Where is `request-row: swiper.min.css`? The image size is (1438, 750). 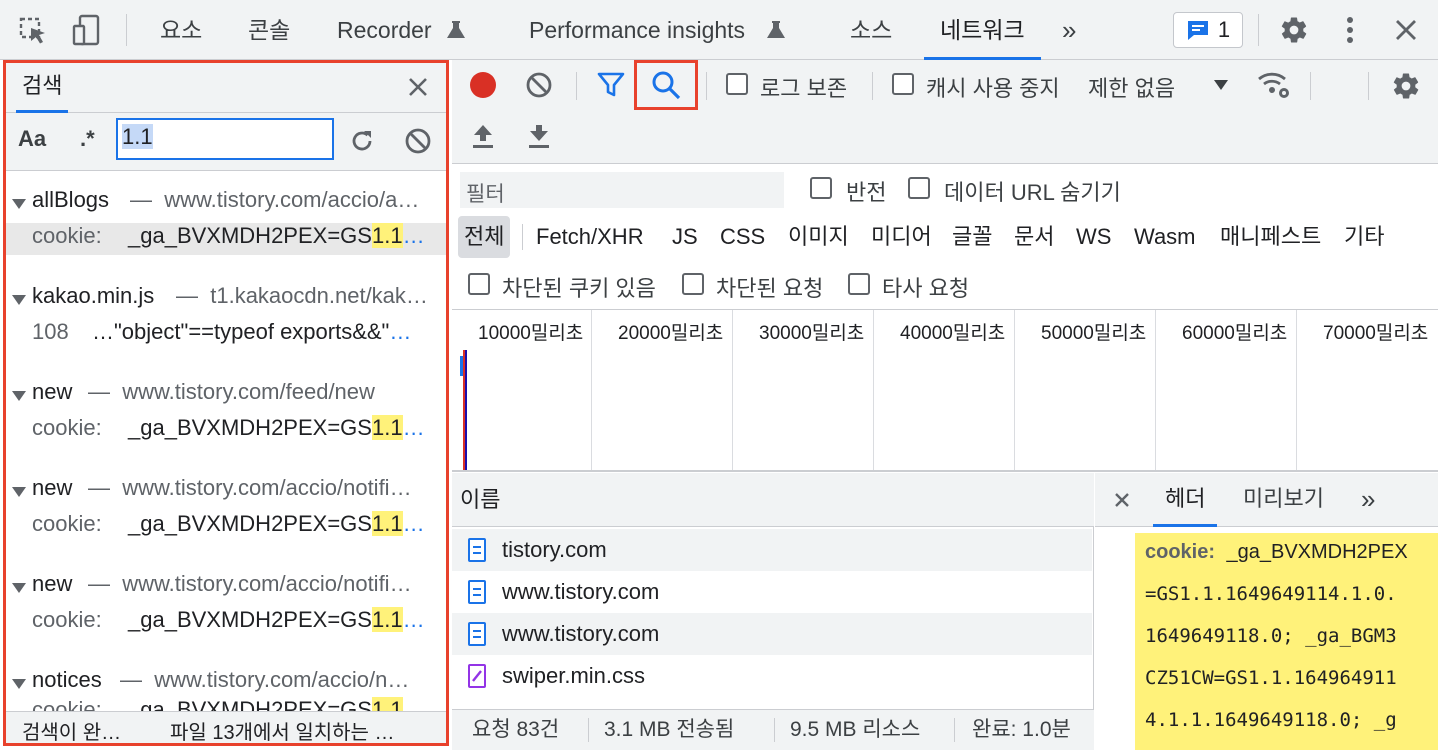 request-row: swiper.min.css is located at coordinates (772, 676).